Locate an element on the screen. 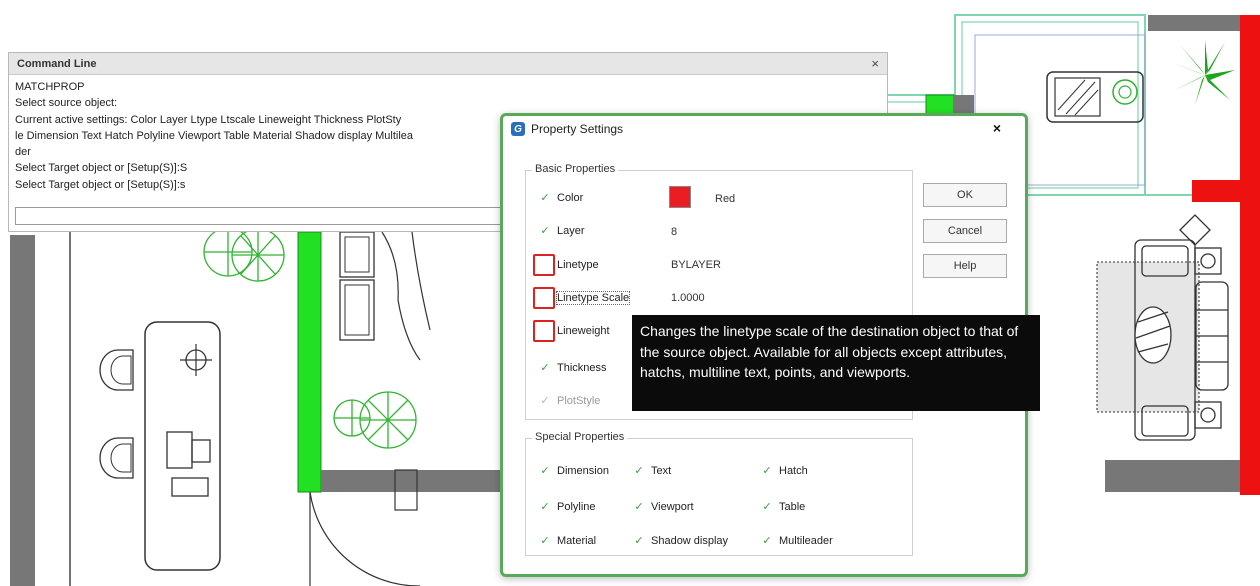  sofa-set is located at coordinates (1162, 327).